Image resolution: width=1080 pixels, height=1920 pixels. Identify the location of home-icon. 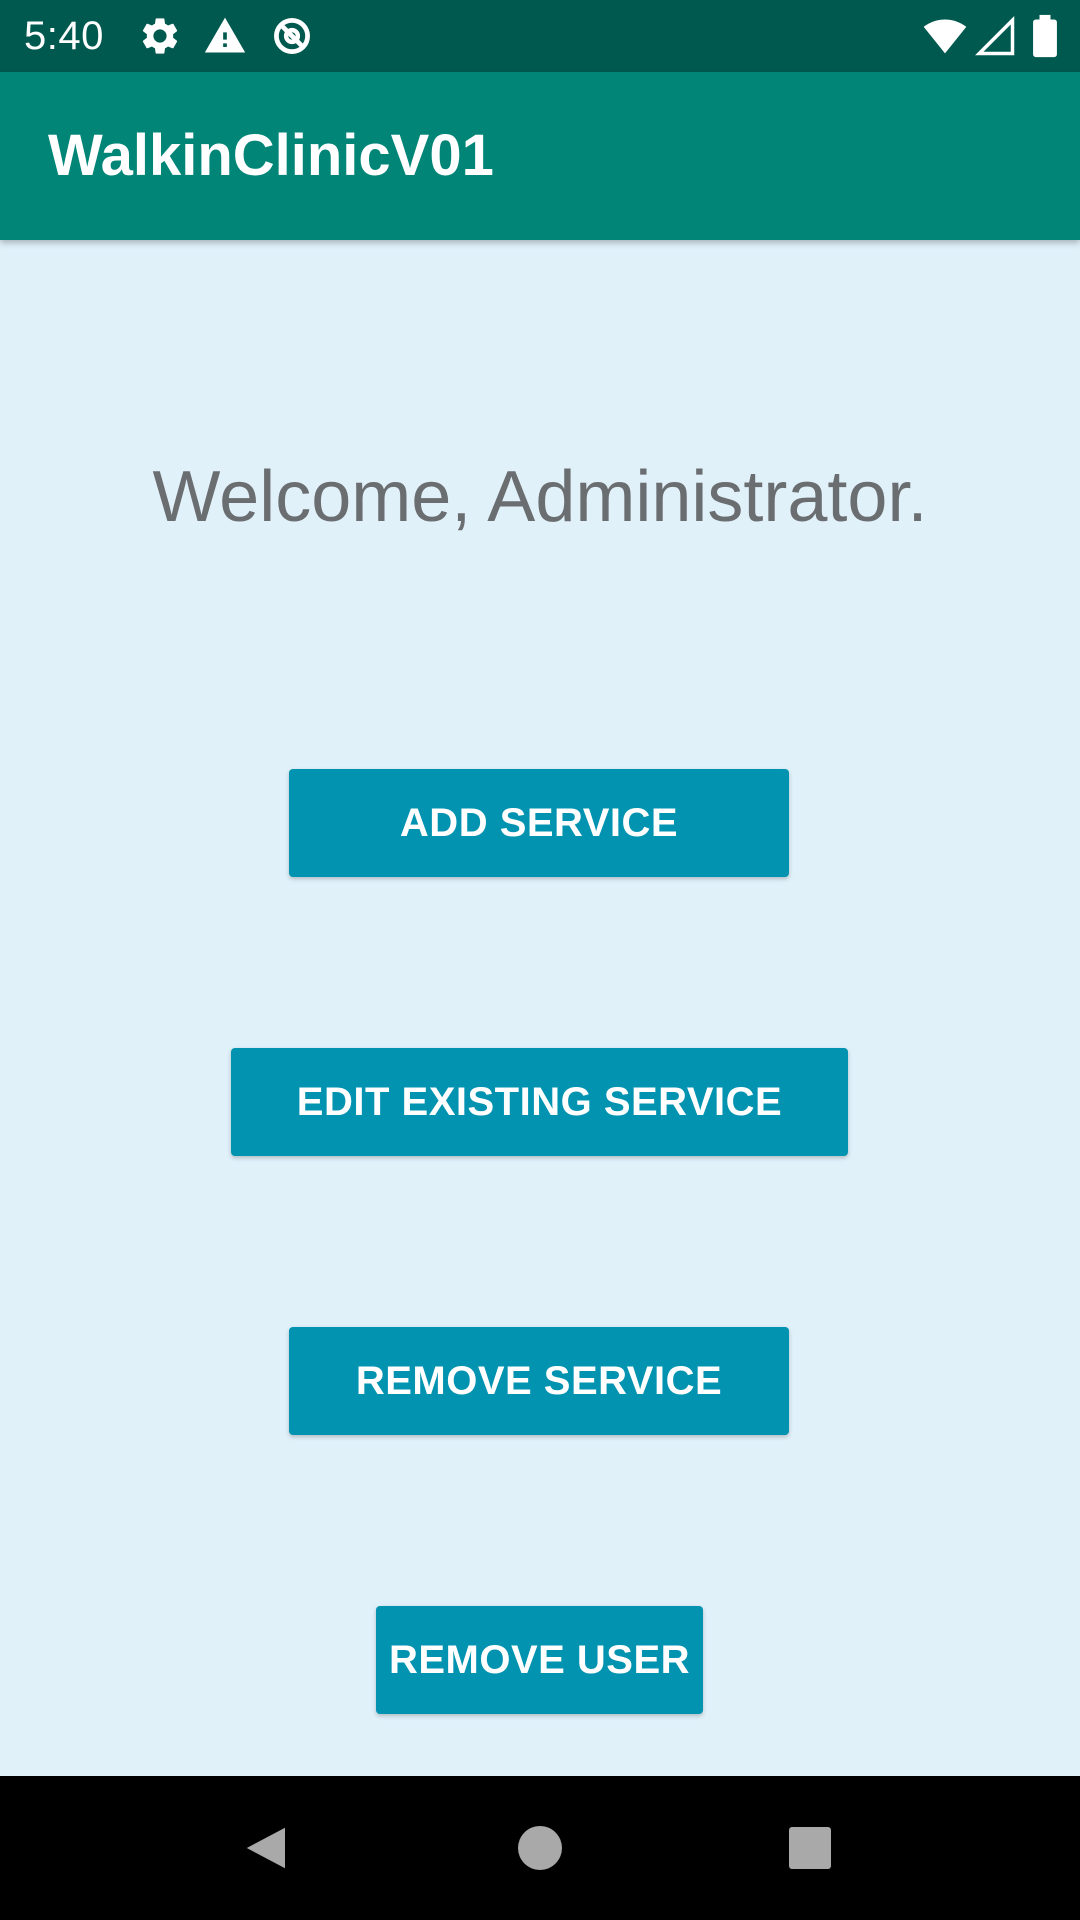
(540, 1848).